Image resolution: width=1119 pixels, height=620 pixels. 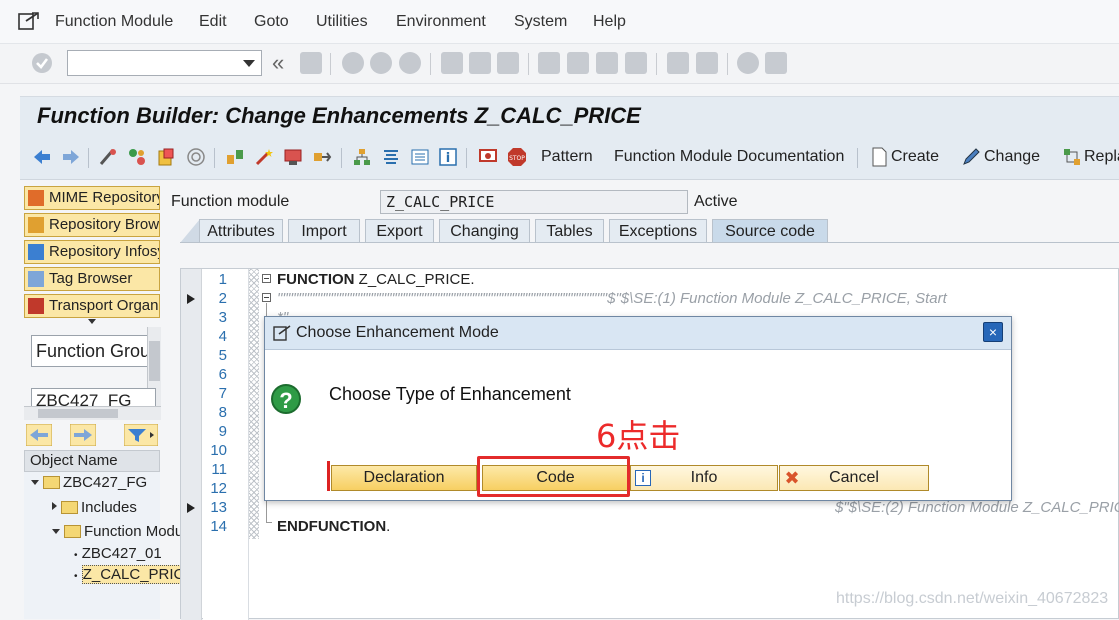 I want to click on info-icon: i, so click(x=448, y=157).